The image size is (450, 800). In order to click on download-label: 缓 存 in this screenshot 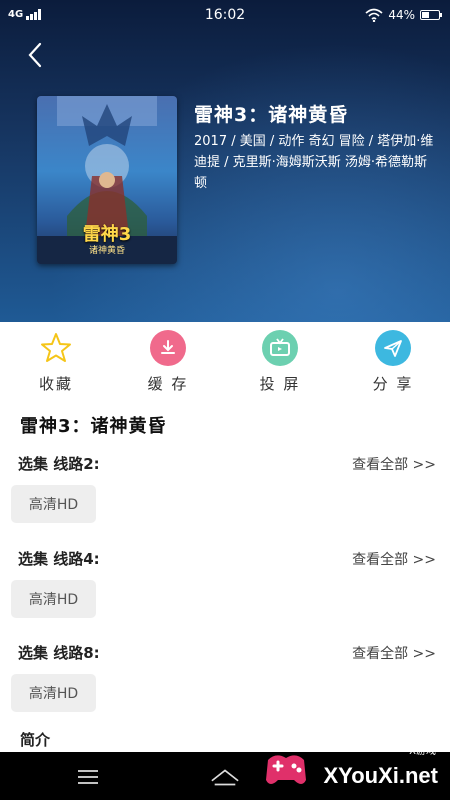, I will do `click(168, 384)`.